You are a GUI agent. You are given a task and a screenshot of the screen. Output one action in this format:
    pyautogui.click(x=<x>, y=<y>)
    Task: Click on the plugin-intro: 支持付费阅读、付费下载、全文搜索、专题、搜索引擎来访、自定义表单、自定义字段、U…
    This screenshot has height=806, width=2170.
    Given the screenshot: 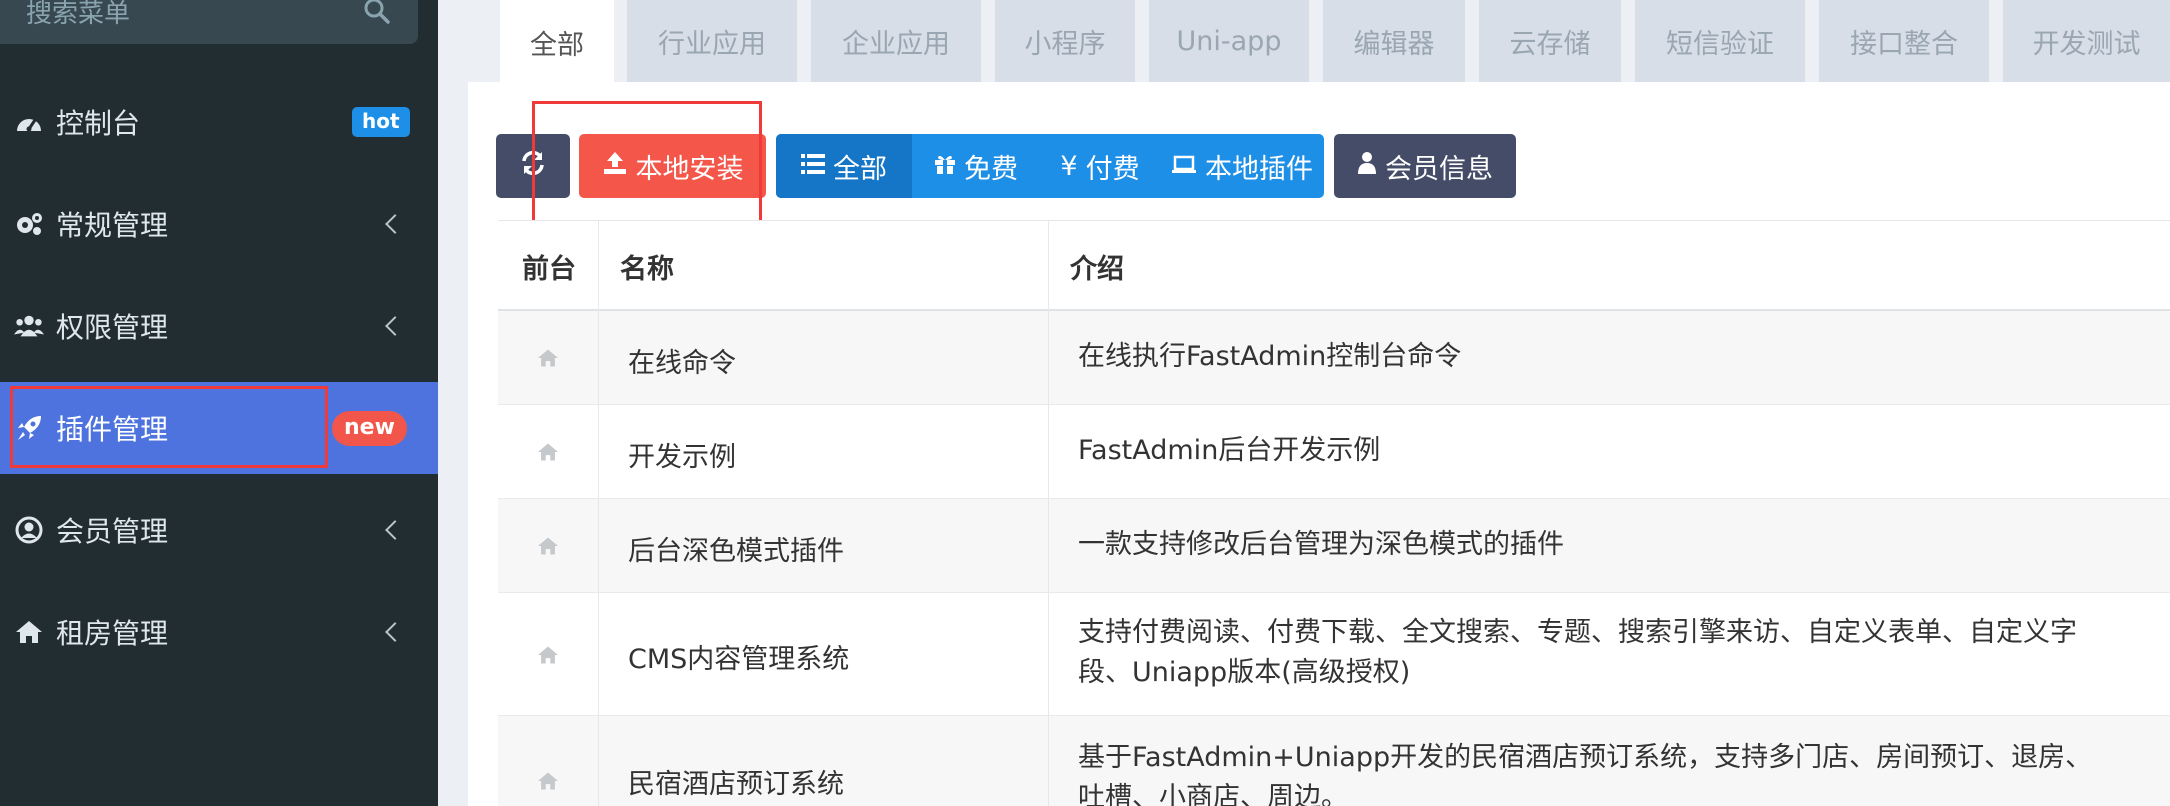 What is the action you would take?
    pyautogui.click(x=1577, y=652)
    